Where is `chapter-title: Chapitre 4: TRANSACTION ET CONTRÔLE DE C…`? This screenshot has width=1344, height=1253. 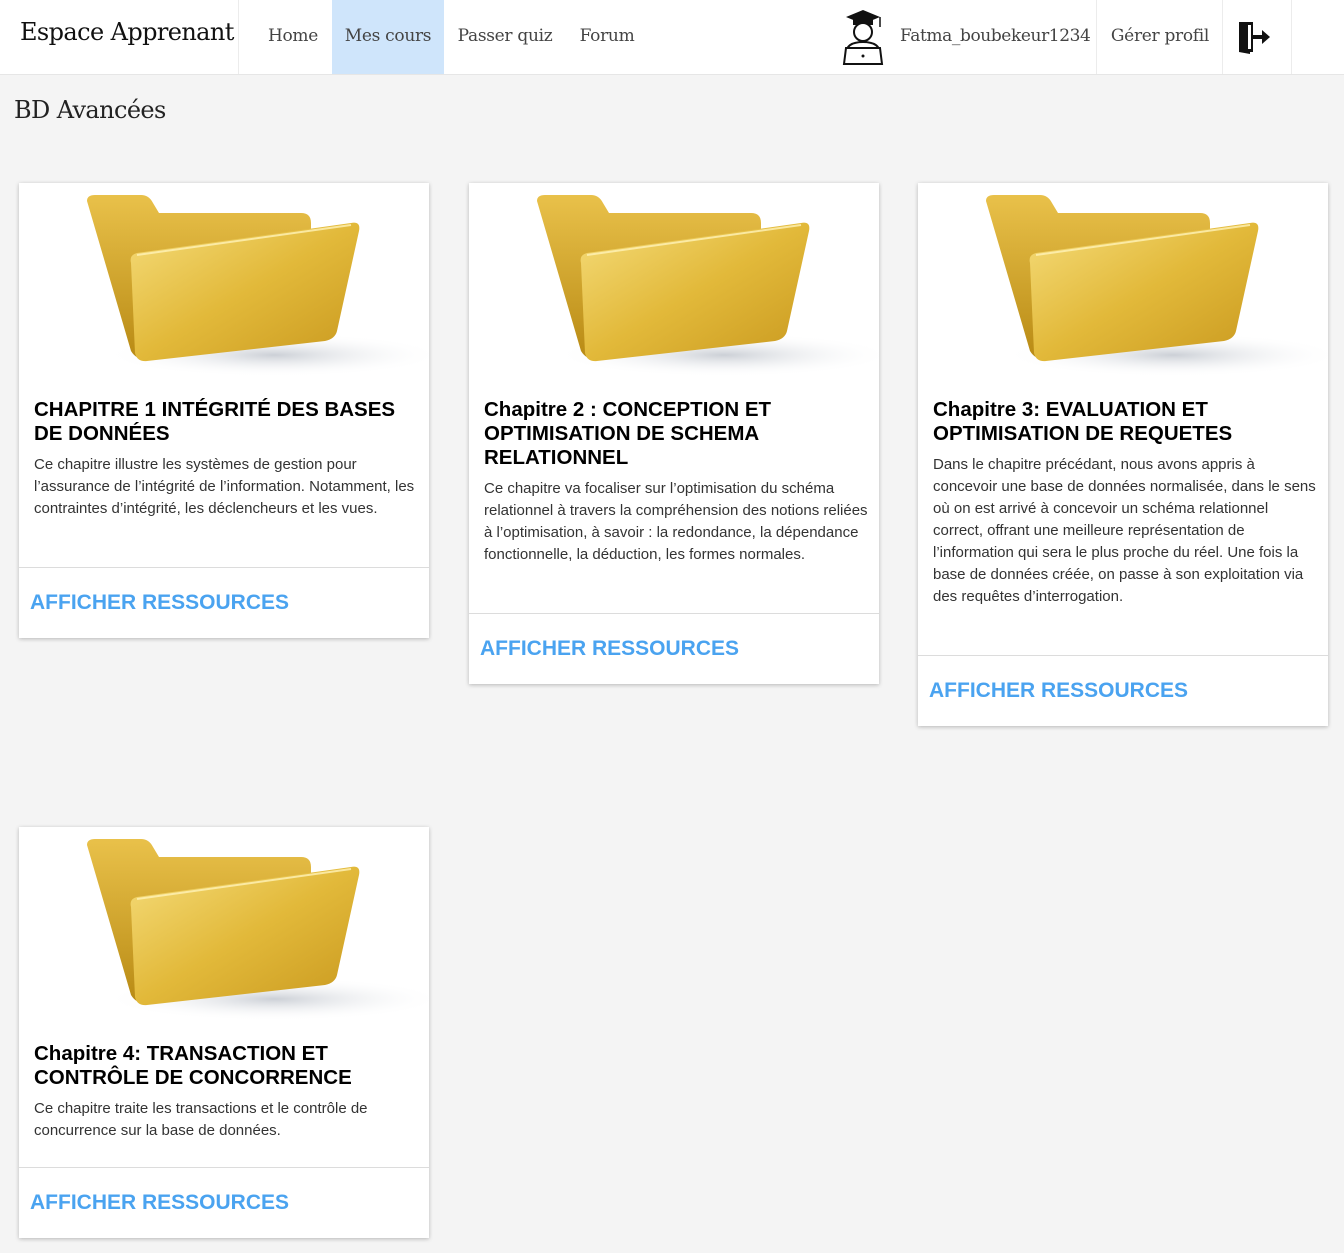
chapter-title: Chapitre 4: TRANSACTION ET CONTRÔLE DE C… is located at coordinates (193, 1065).